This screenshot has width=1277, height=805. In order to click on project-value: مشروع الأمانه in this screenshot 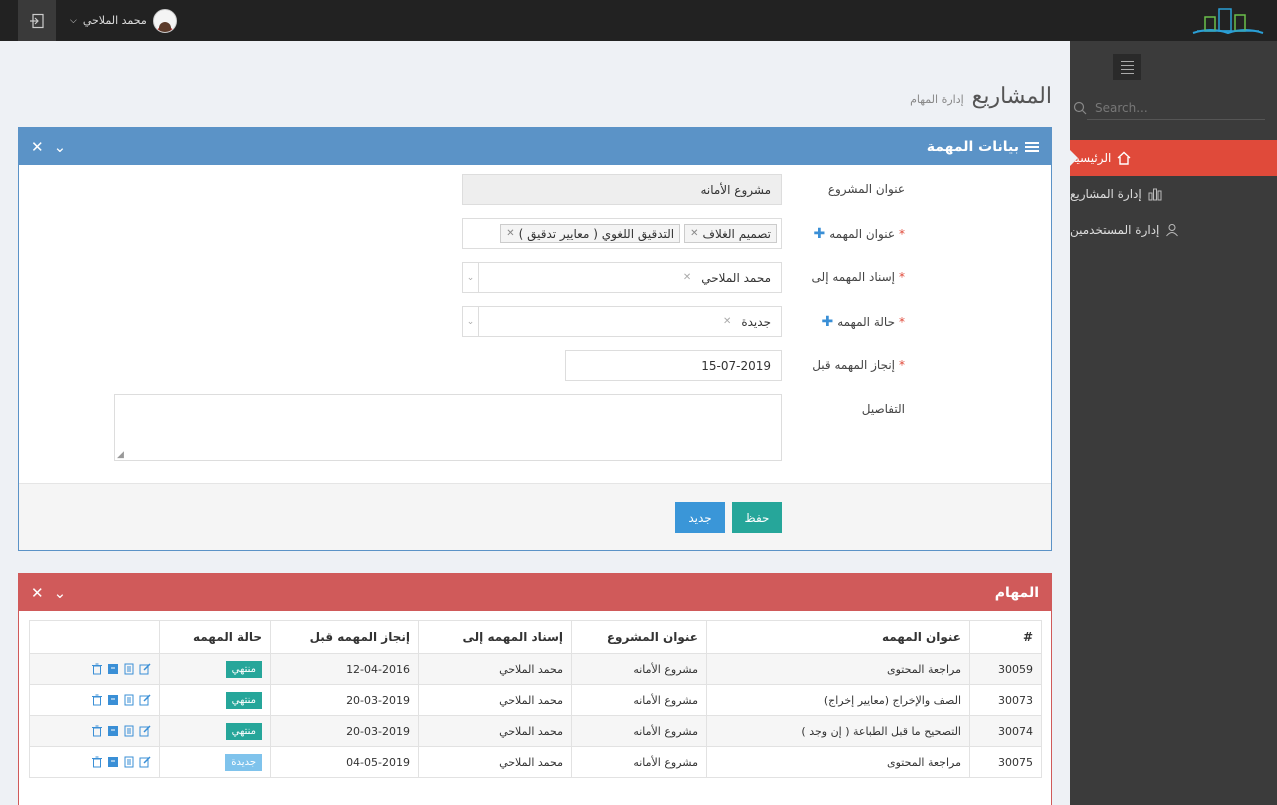, I will do `click(735, 189)`.